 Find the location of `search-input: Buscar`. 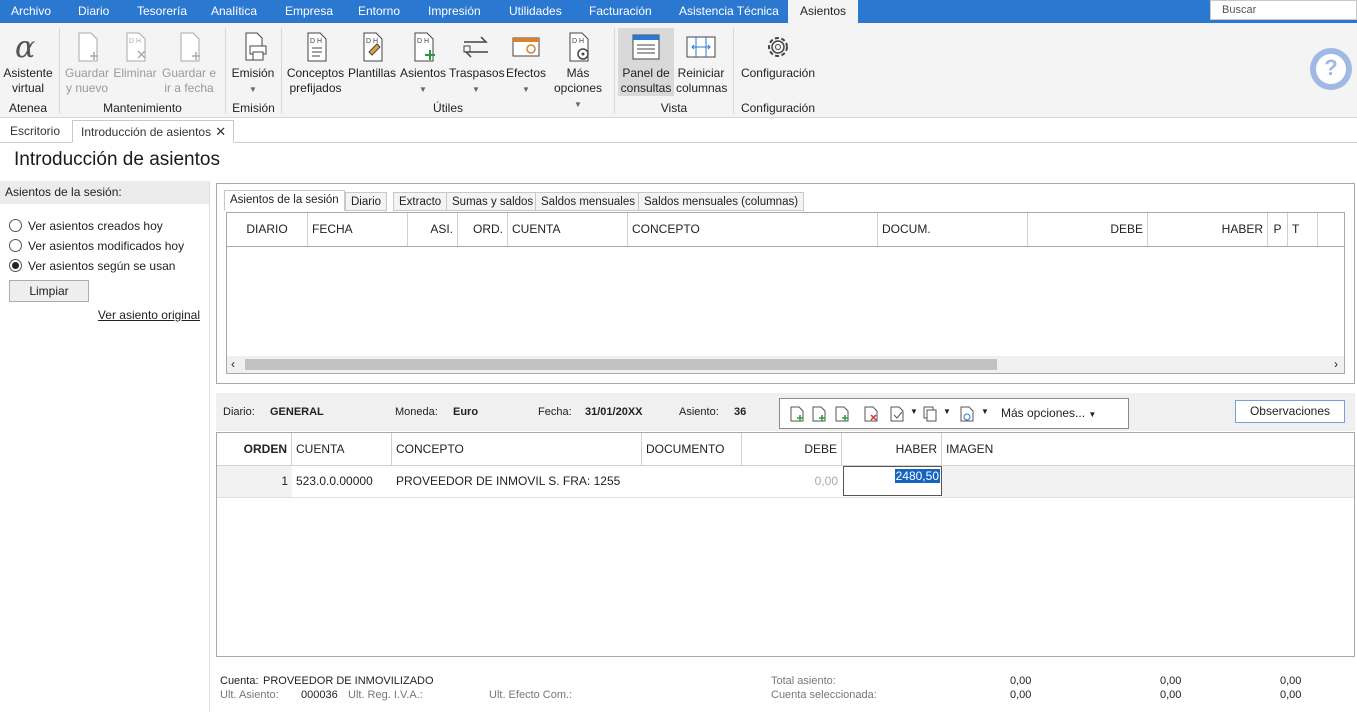

search-input: Buscar is located at coordinates (1283, 10).